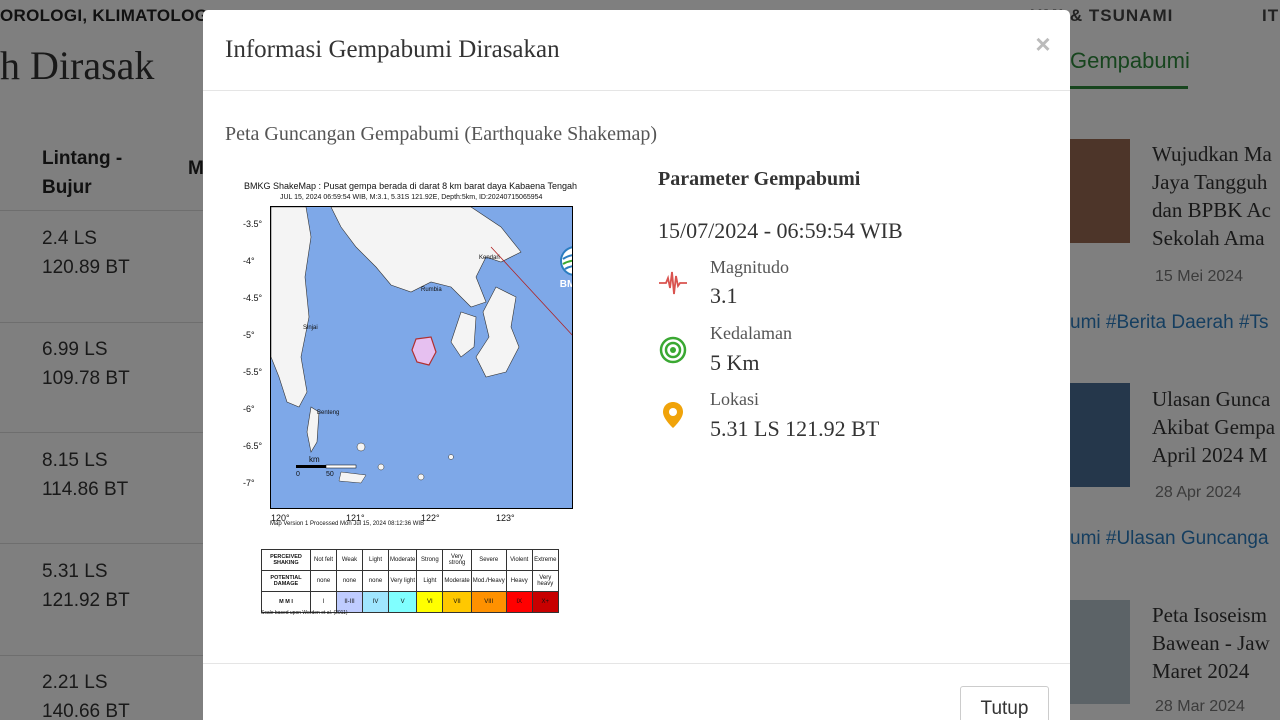  What do you see at coordinates (735, 362) in the screenshot?
I see `depth-value: 5 Km` at bounding box center [735, 362].